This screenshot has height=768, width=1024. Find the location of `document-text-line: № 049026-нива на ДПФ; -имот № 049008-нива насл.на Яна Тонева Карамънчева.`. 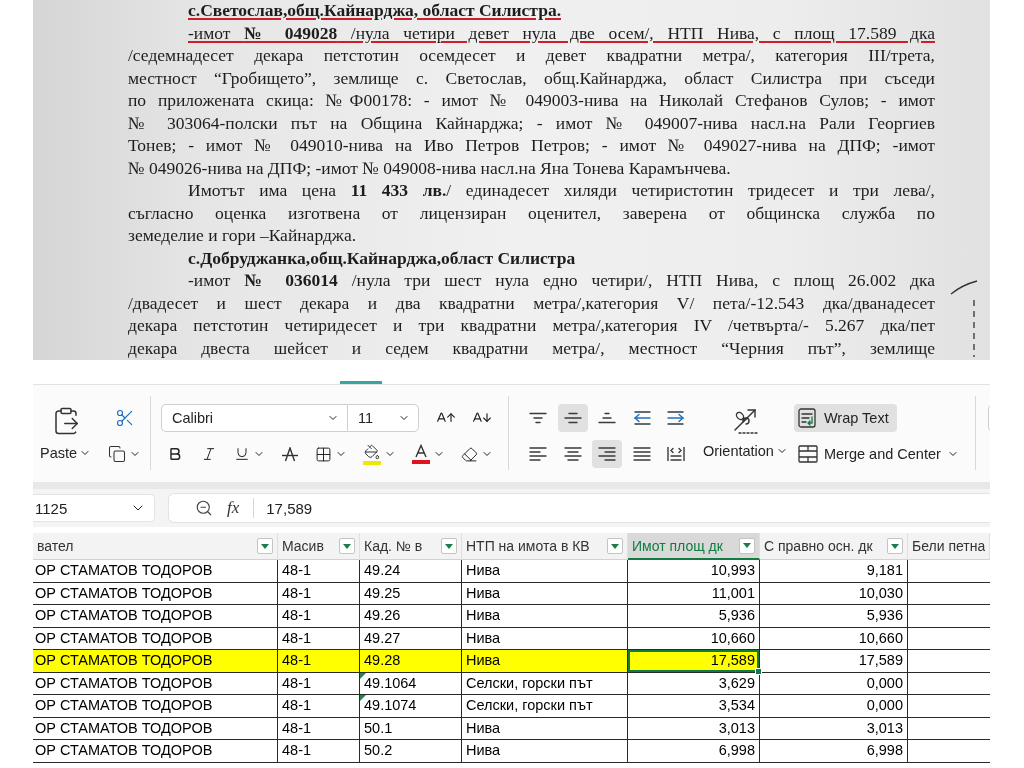

document-text-line: № 049026-нива на ДПФ; -имот № 049008-нива насл.на Яна Тонева Карамънчева. is located at coordinates (429, 168).